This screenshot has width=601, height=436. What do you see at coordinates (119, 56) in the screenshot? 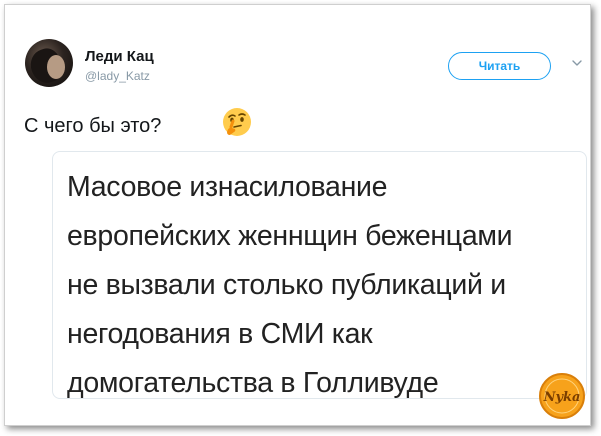
I see `author-name: Леди Кац` at bounding box center [119, 56].